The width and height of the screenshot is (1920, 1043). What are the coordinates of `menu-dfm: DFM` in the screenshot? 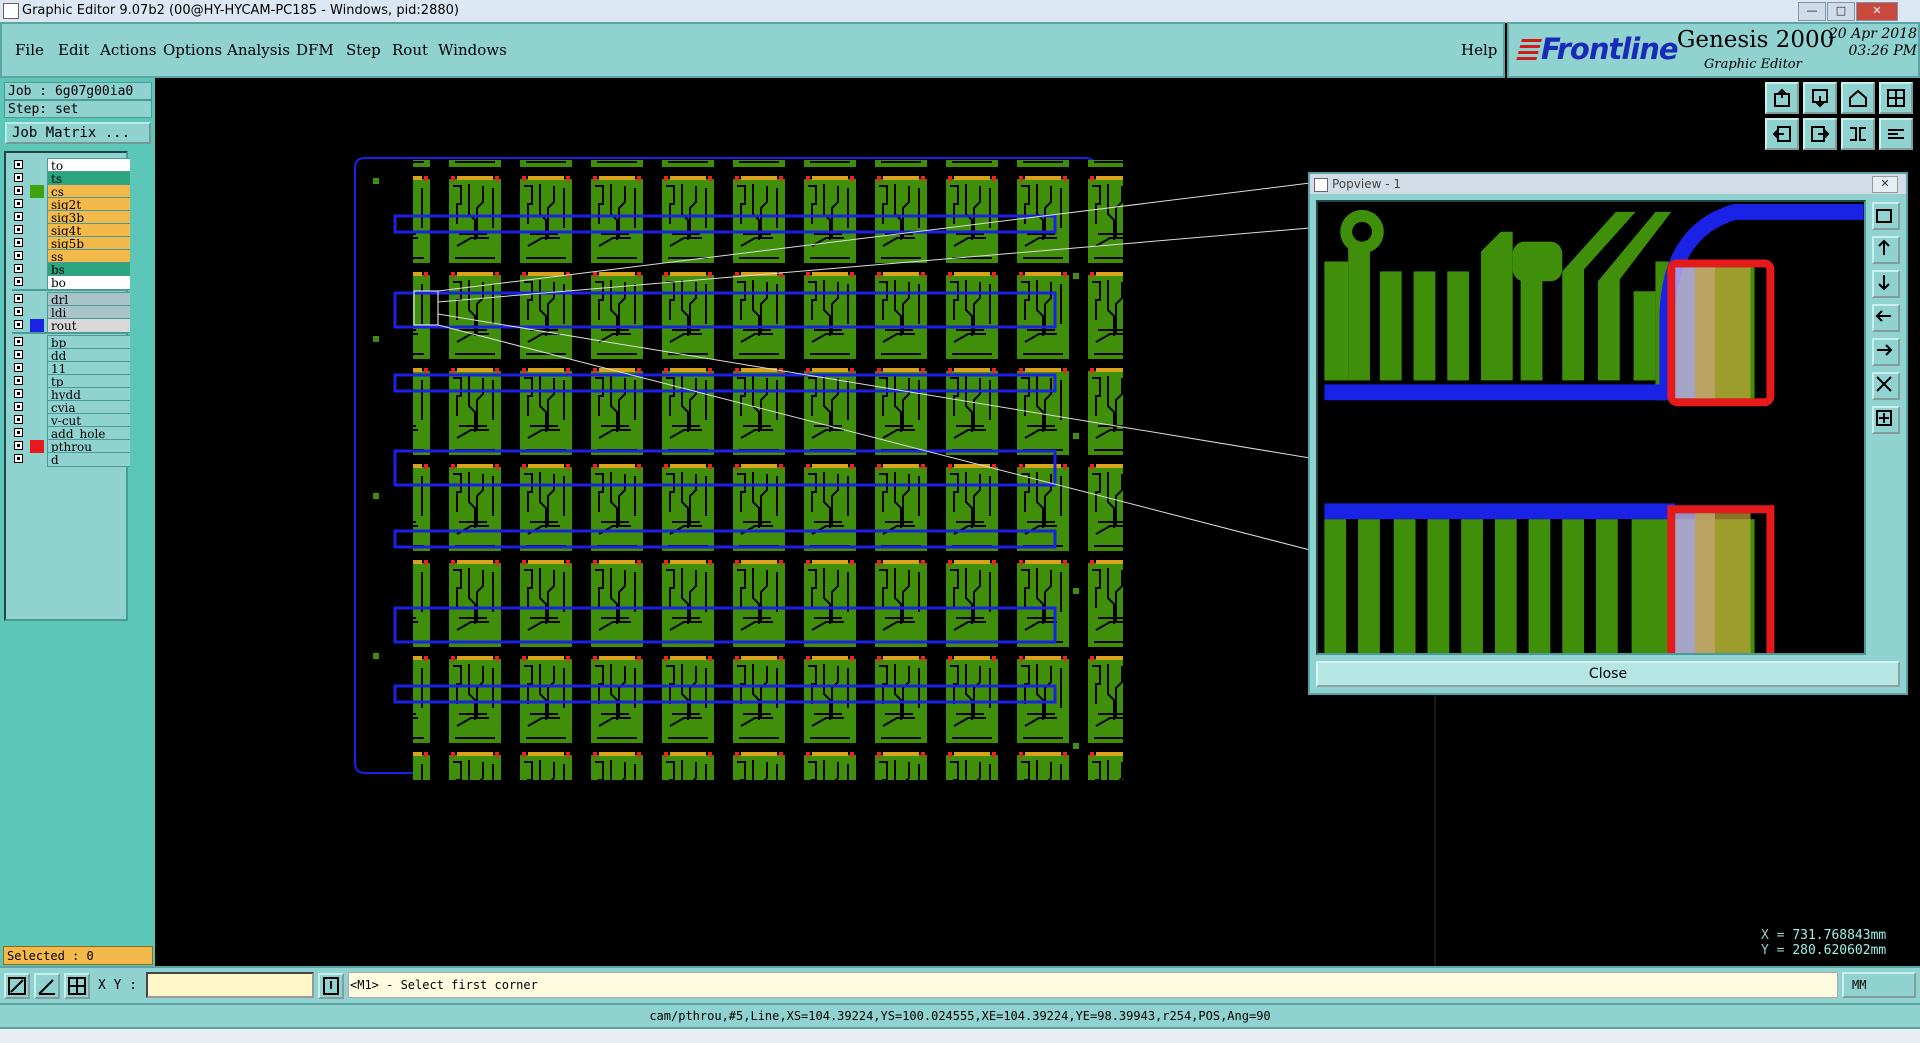 It's located at (315, 50).